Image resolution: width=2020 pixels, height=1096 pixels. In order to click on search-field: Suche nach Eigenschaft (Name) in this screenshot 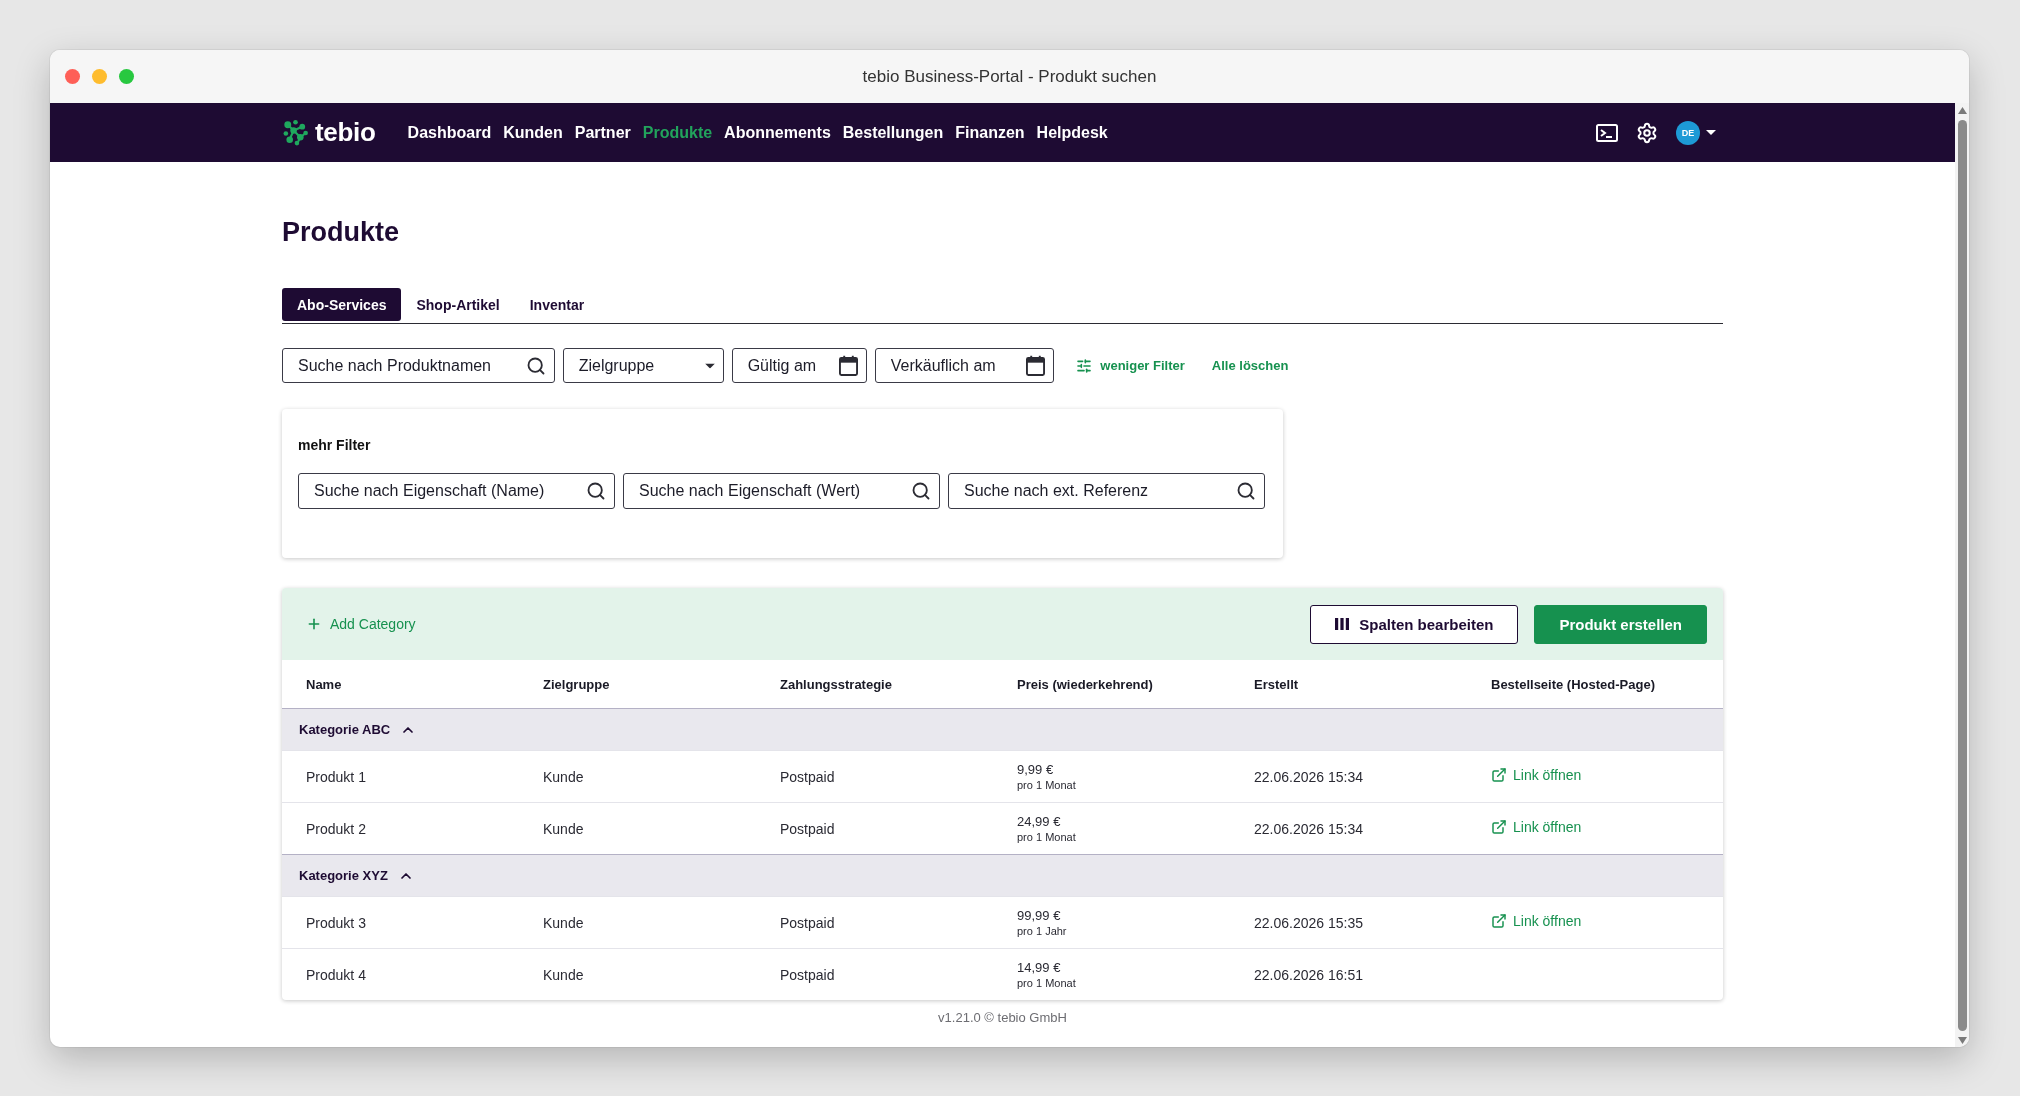, I will do `click(456, 491)`.